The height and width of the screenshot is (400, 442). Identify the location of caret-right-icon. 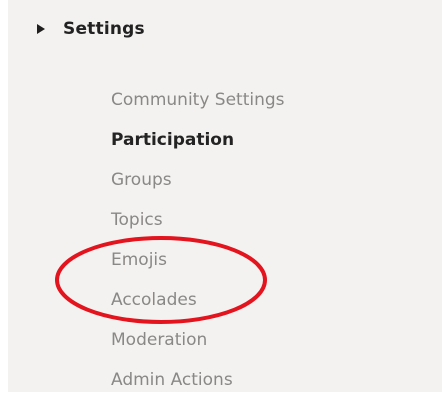
(41, 29).